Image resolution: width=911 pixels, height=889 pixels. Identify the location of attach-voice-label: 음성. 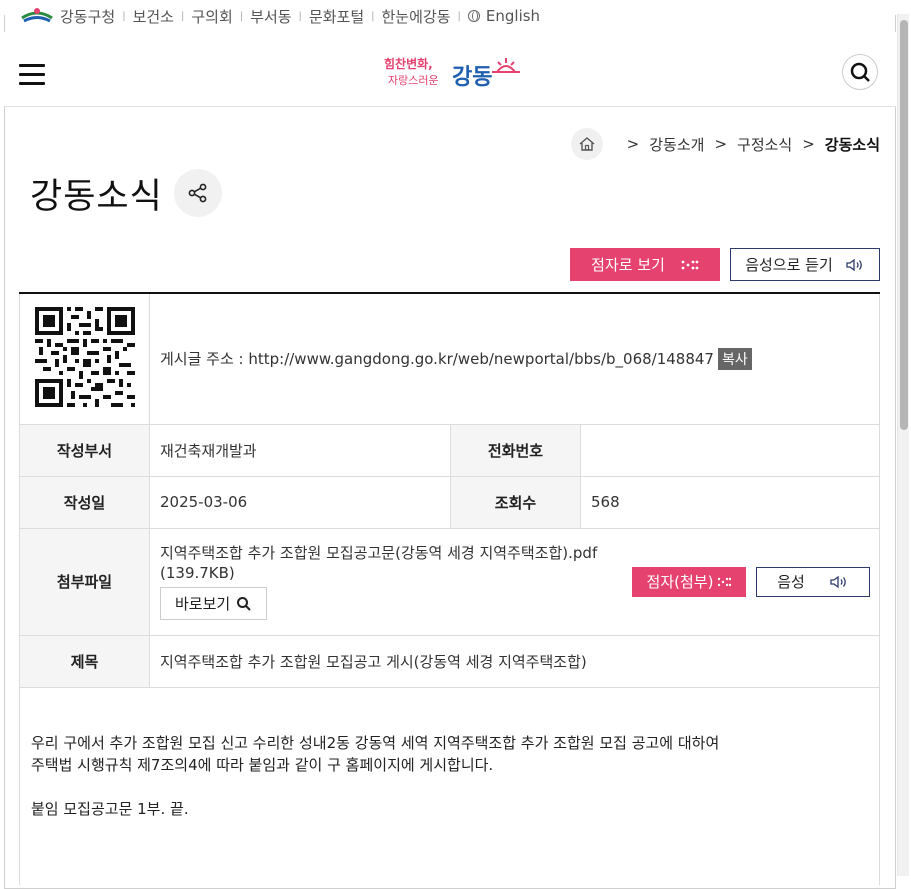
(791, 582).